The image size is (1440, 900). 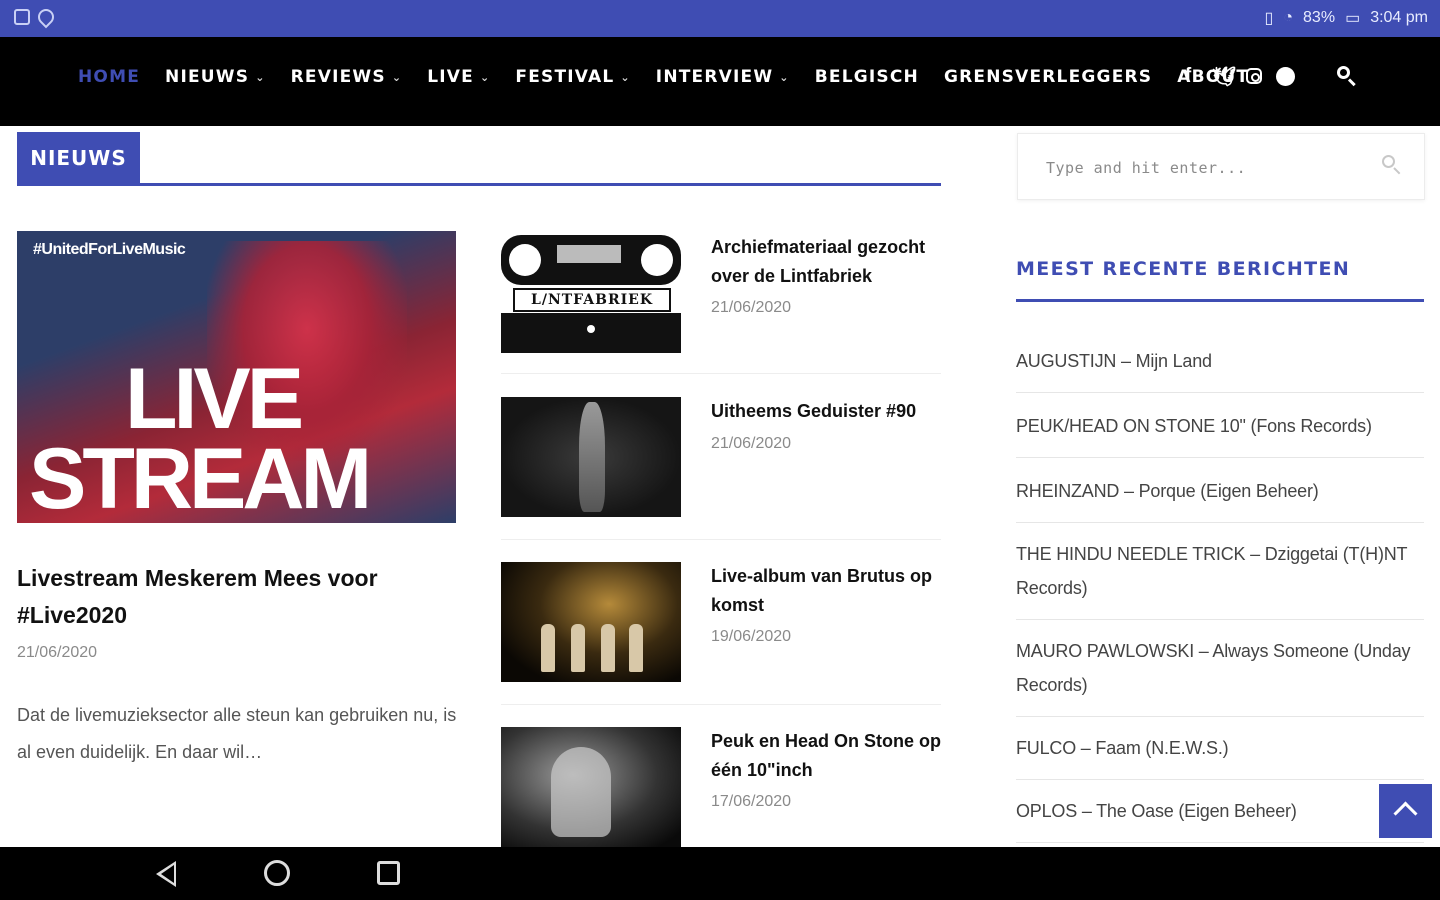 I want to click on facebook-icon: f, so click(x=1188, y=77).